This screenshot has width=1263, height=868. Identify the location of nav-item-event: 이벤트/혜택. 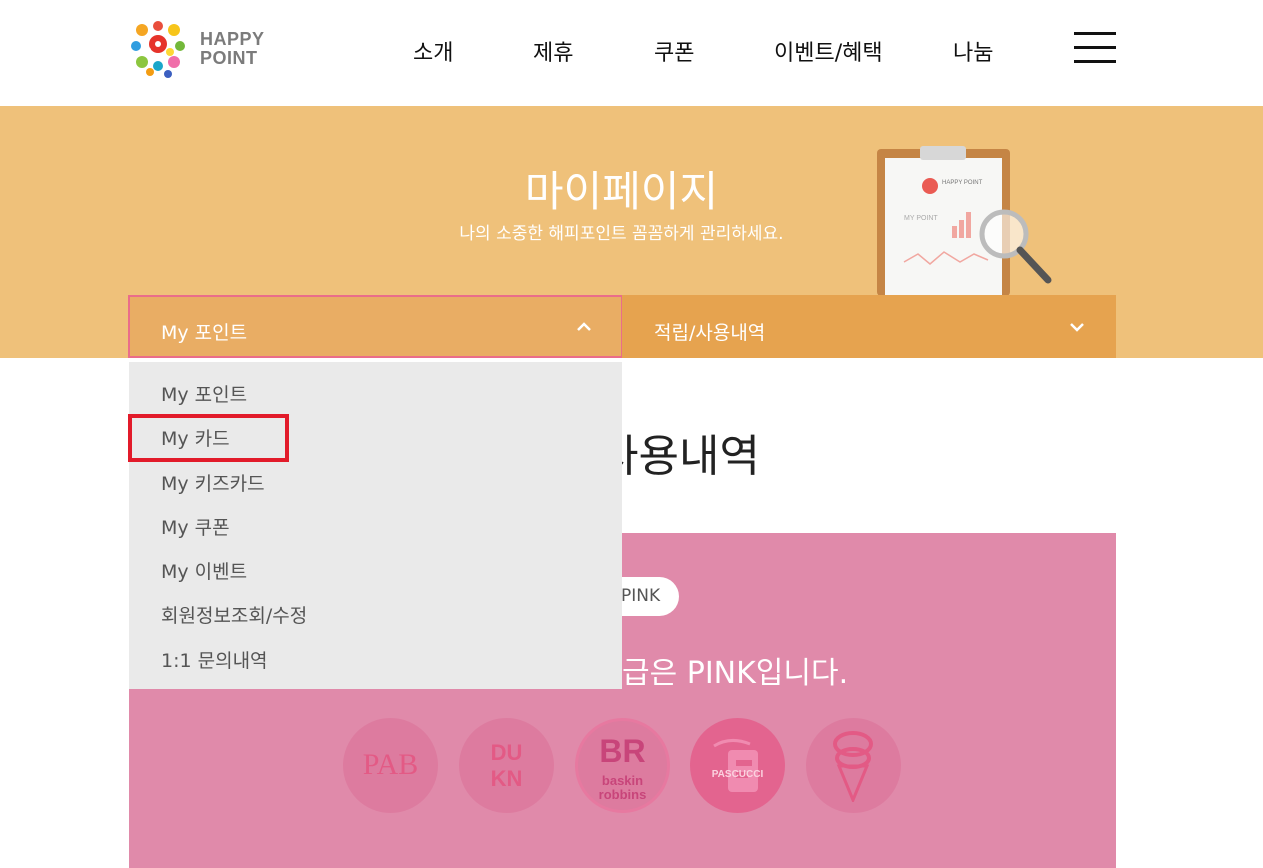
(828, 51).